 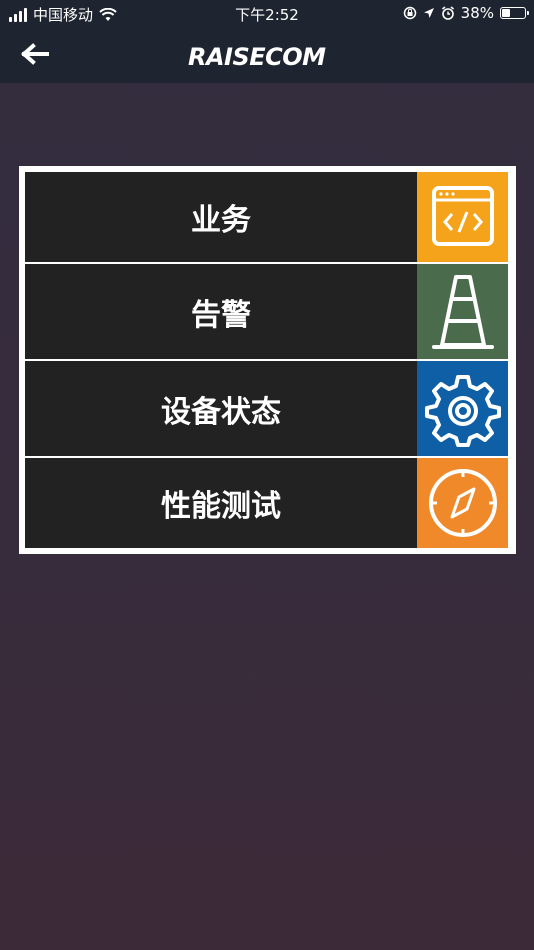 What do you see at coordinates (447, 13) in the screenshot?
I see `alarm-clock-icon` at bounding box center [447, 13].